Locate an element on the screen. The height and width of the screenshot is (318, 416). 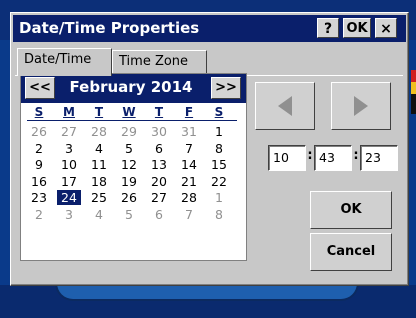
day-cell: 31 is located at coordinates (189, 131).